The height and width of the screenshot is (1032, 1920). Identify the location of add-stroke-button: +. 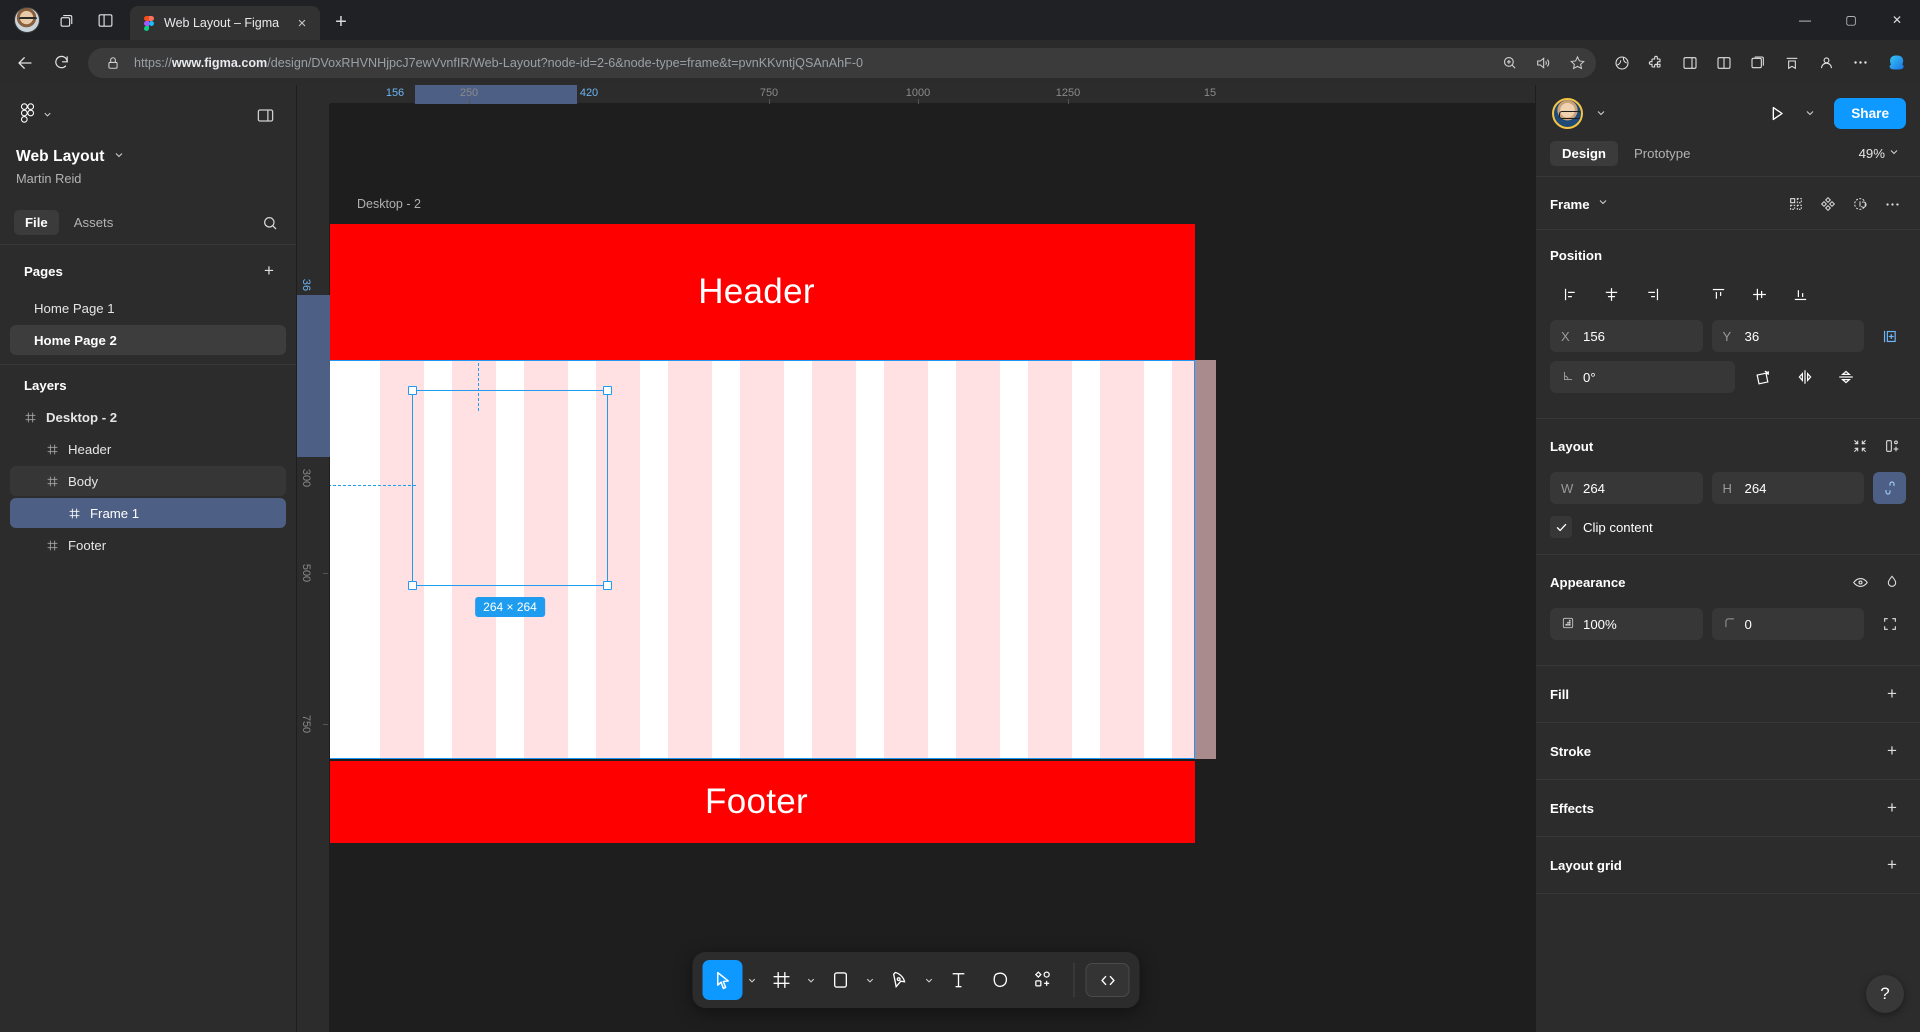
(1892, 751).